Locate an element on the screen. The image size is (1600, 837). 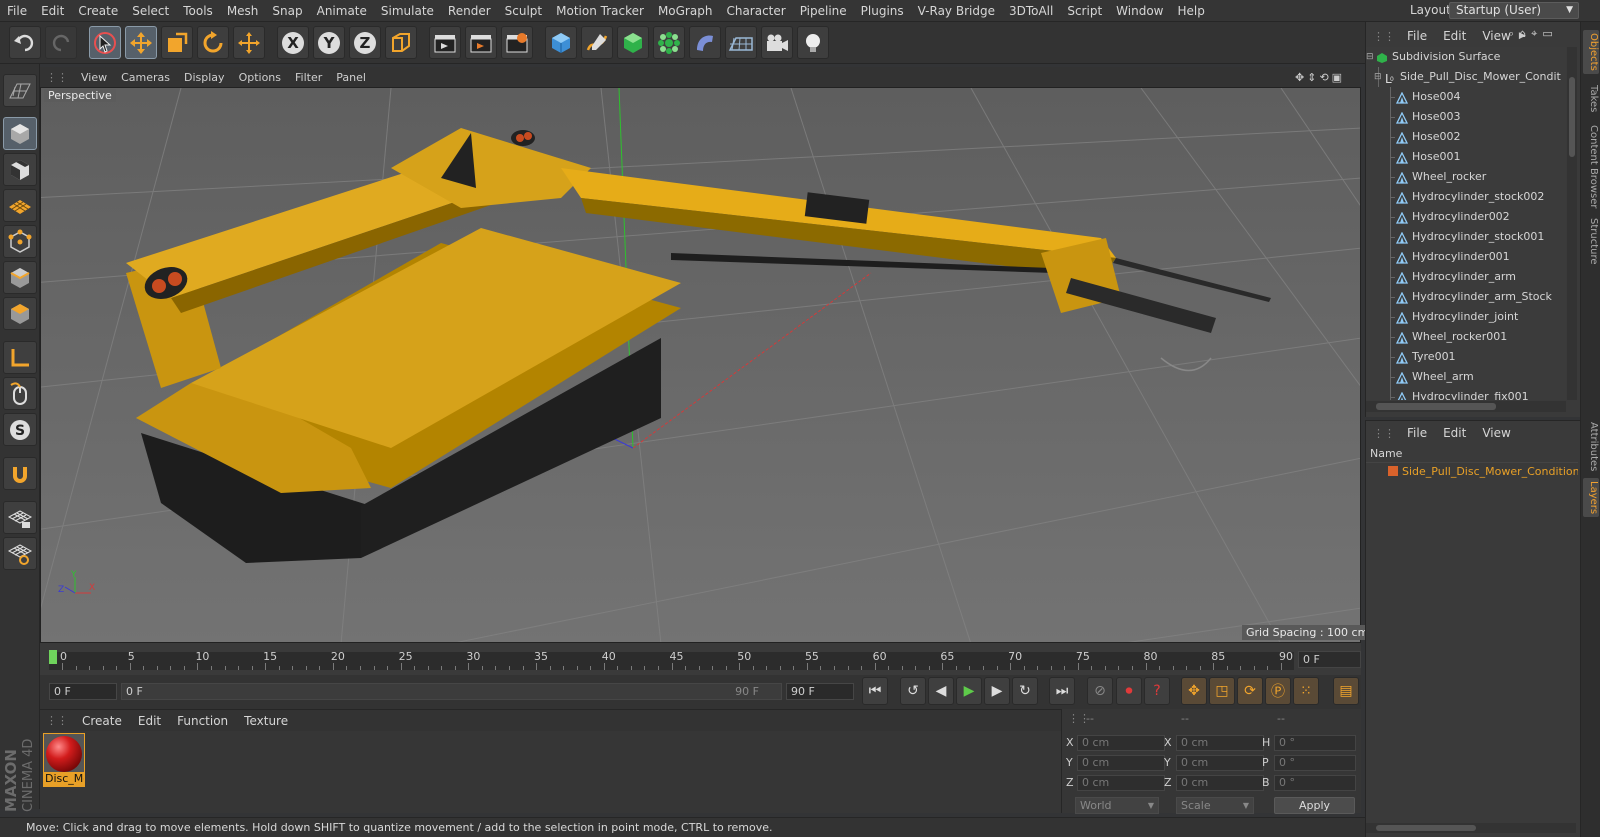
key-rotation-button: ⟳ is located at coordinates (1250, 691).